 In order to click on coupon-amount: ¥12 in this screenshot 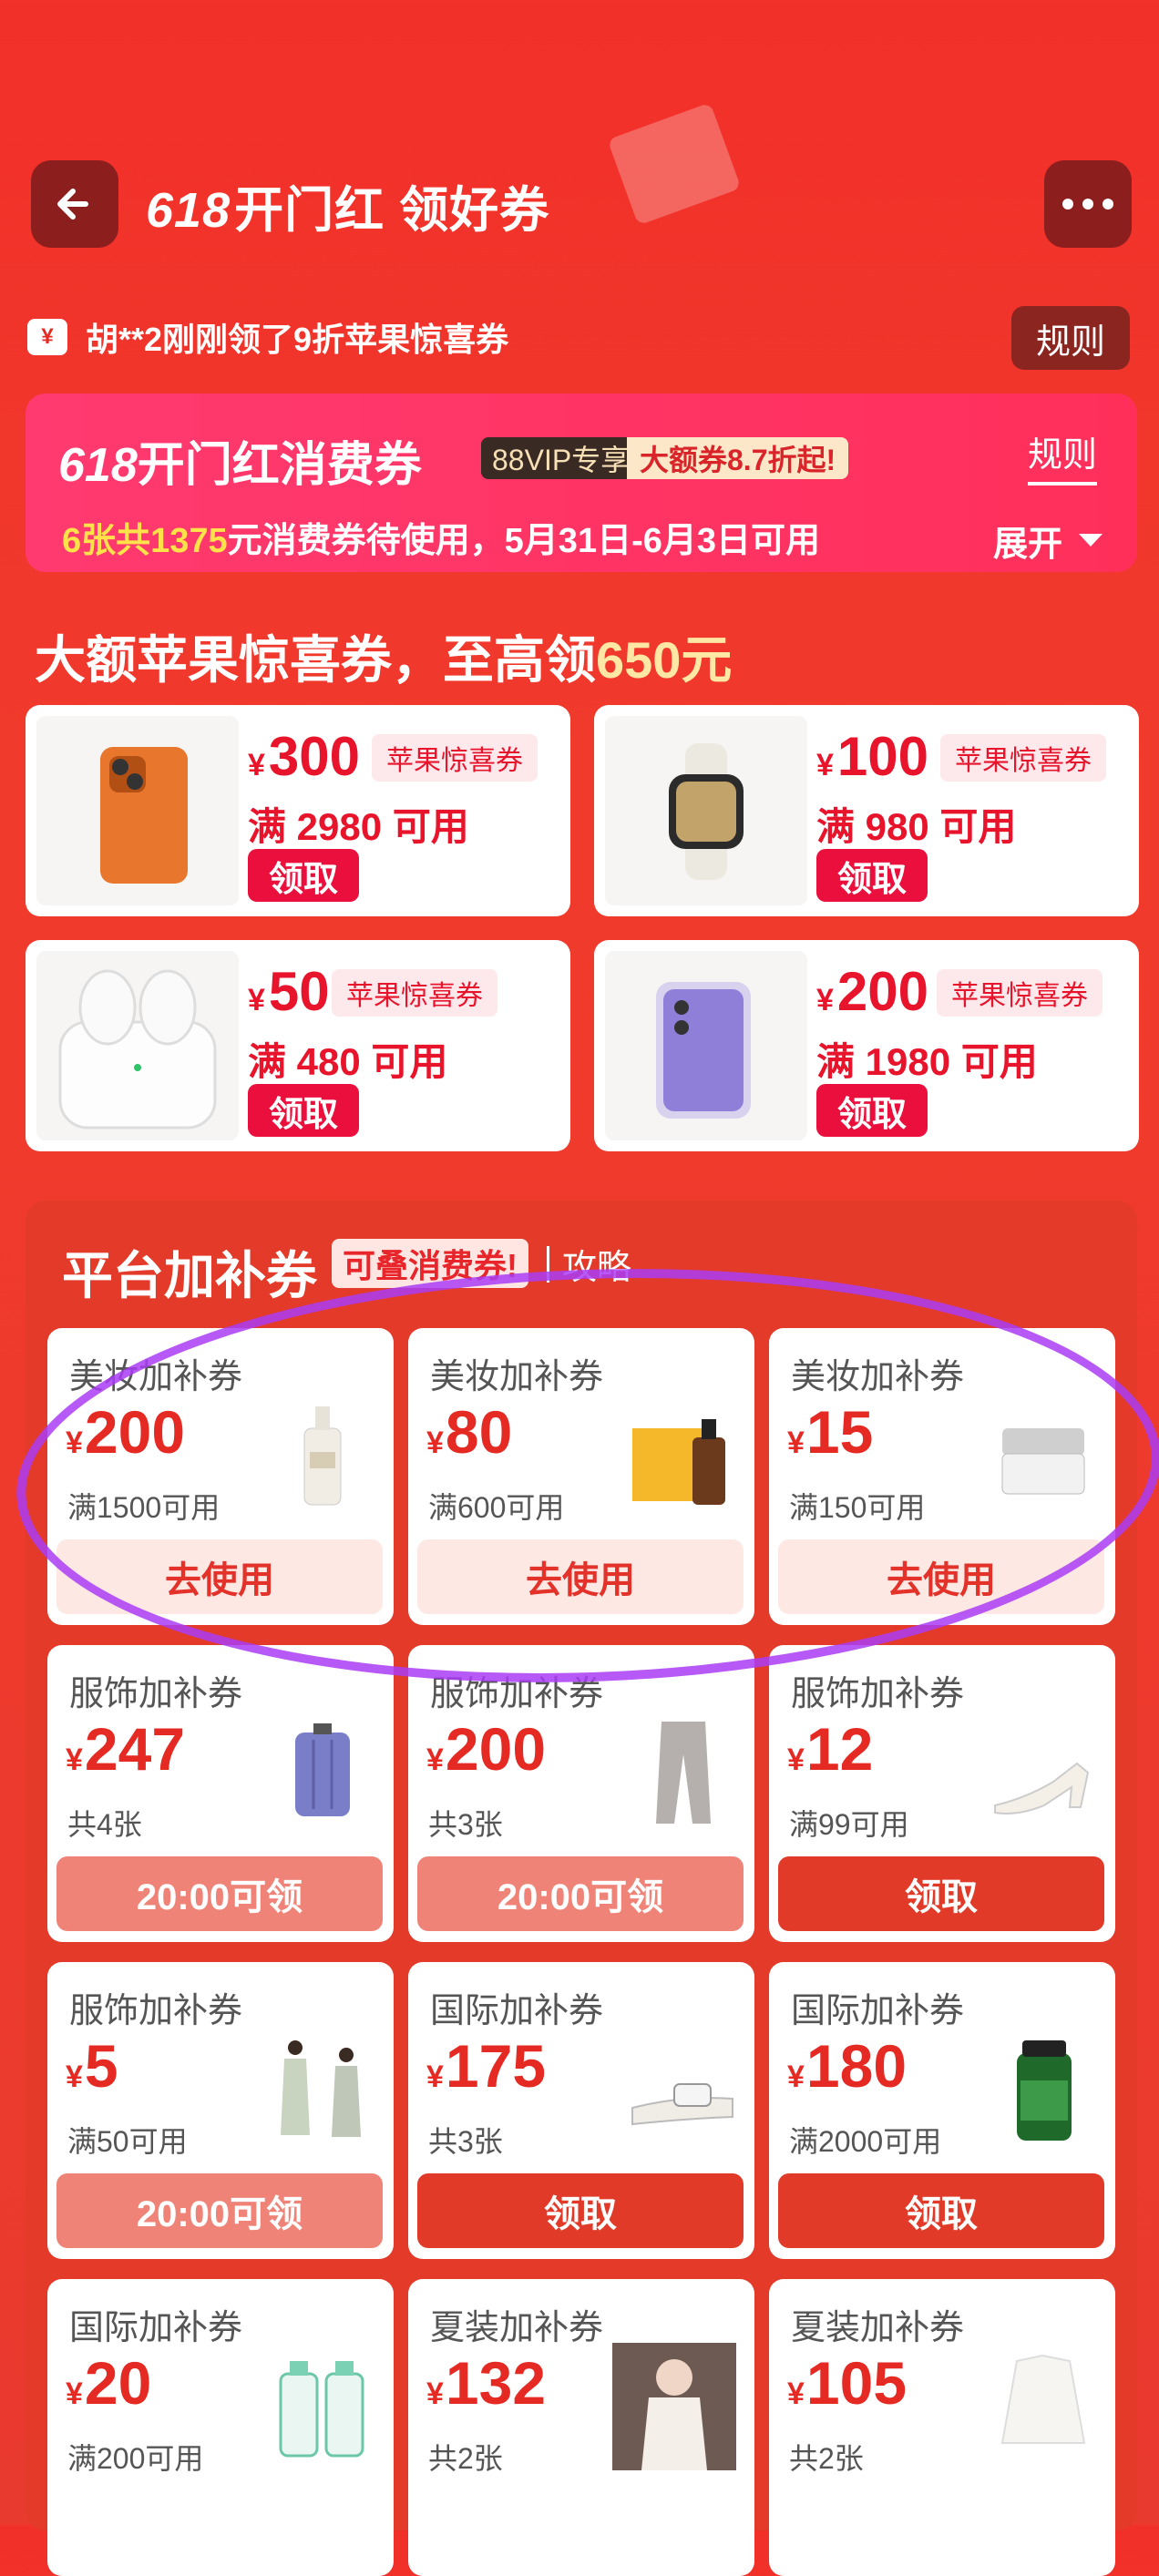, I will do `click(831, 1749)`.